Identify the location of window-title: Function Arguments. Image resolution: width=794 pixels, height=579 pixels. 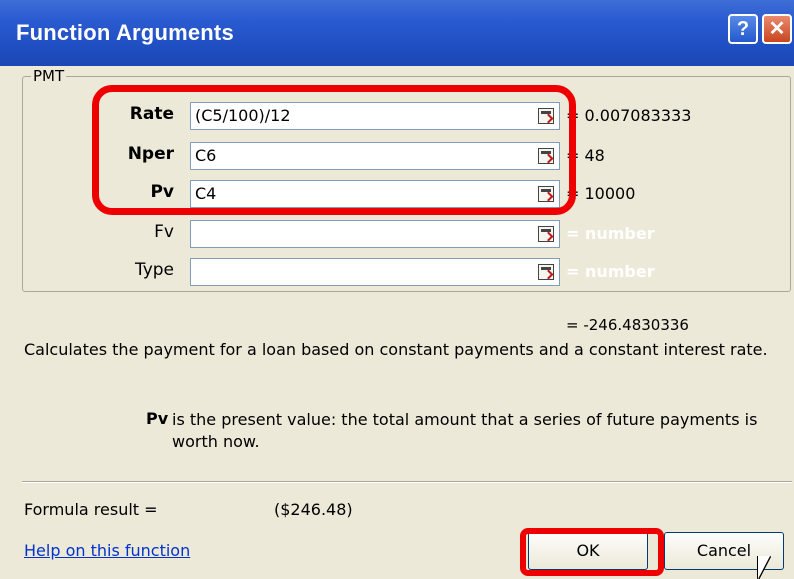
(125, 32).